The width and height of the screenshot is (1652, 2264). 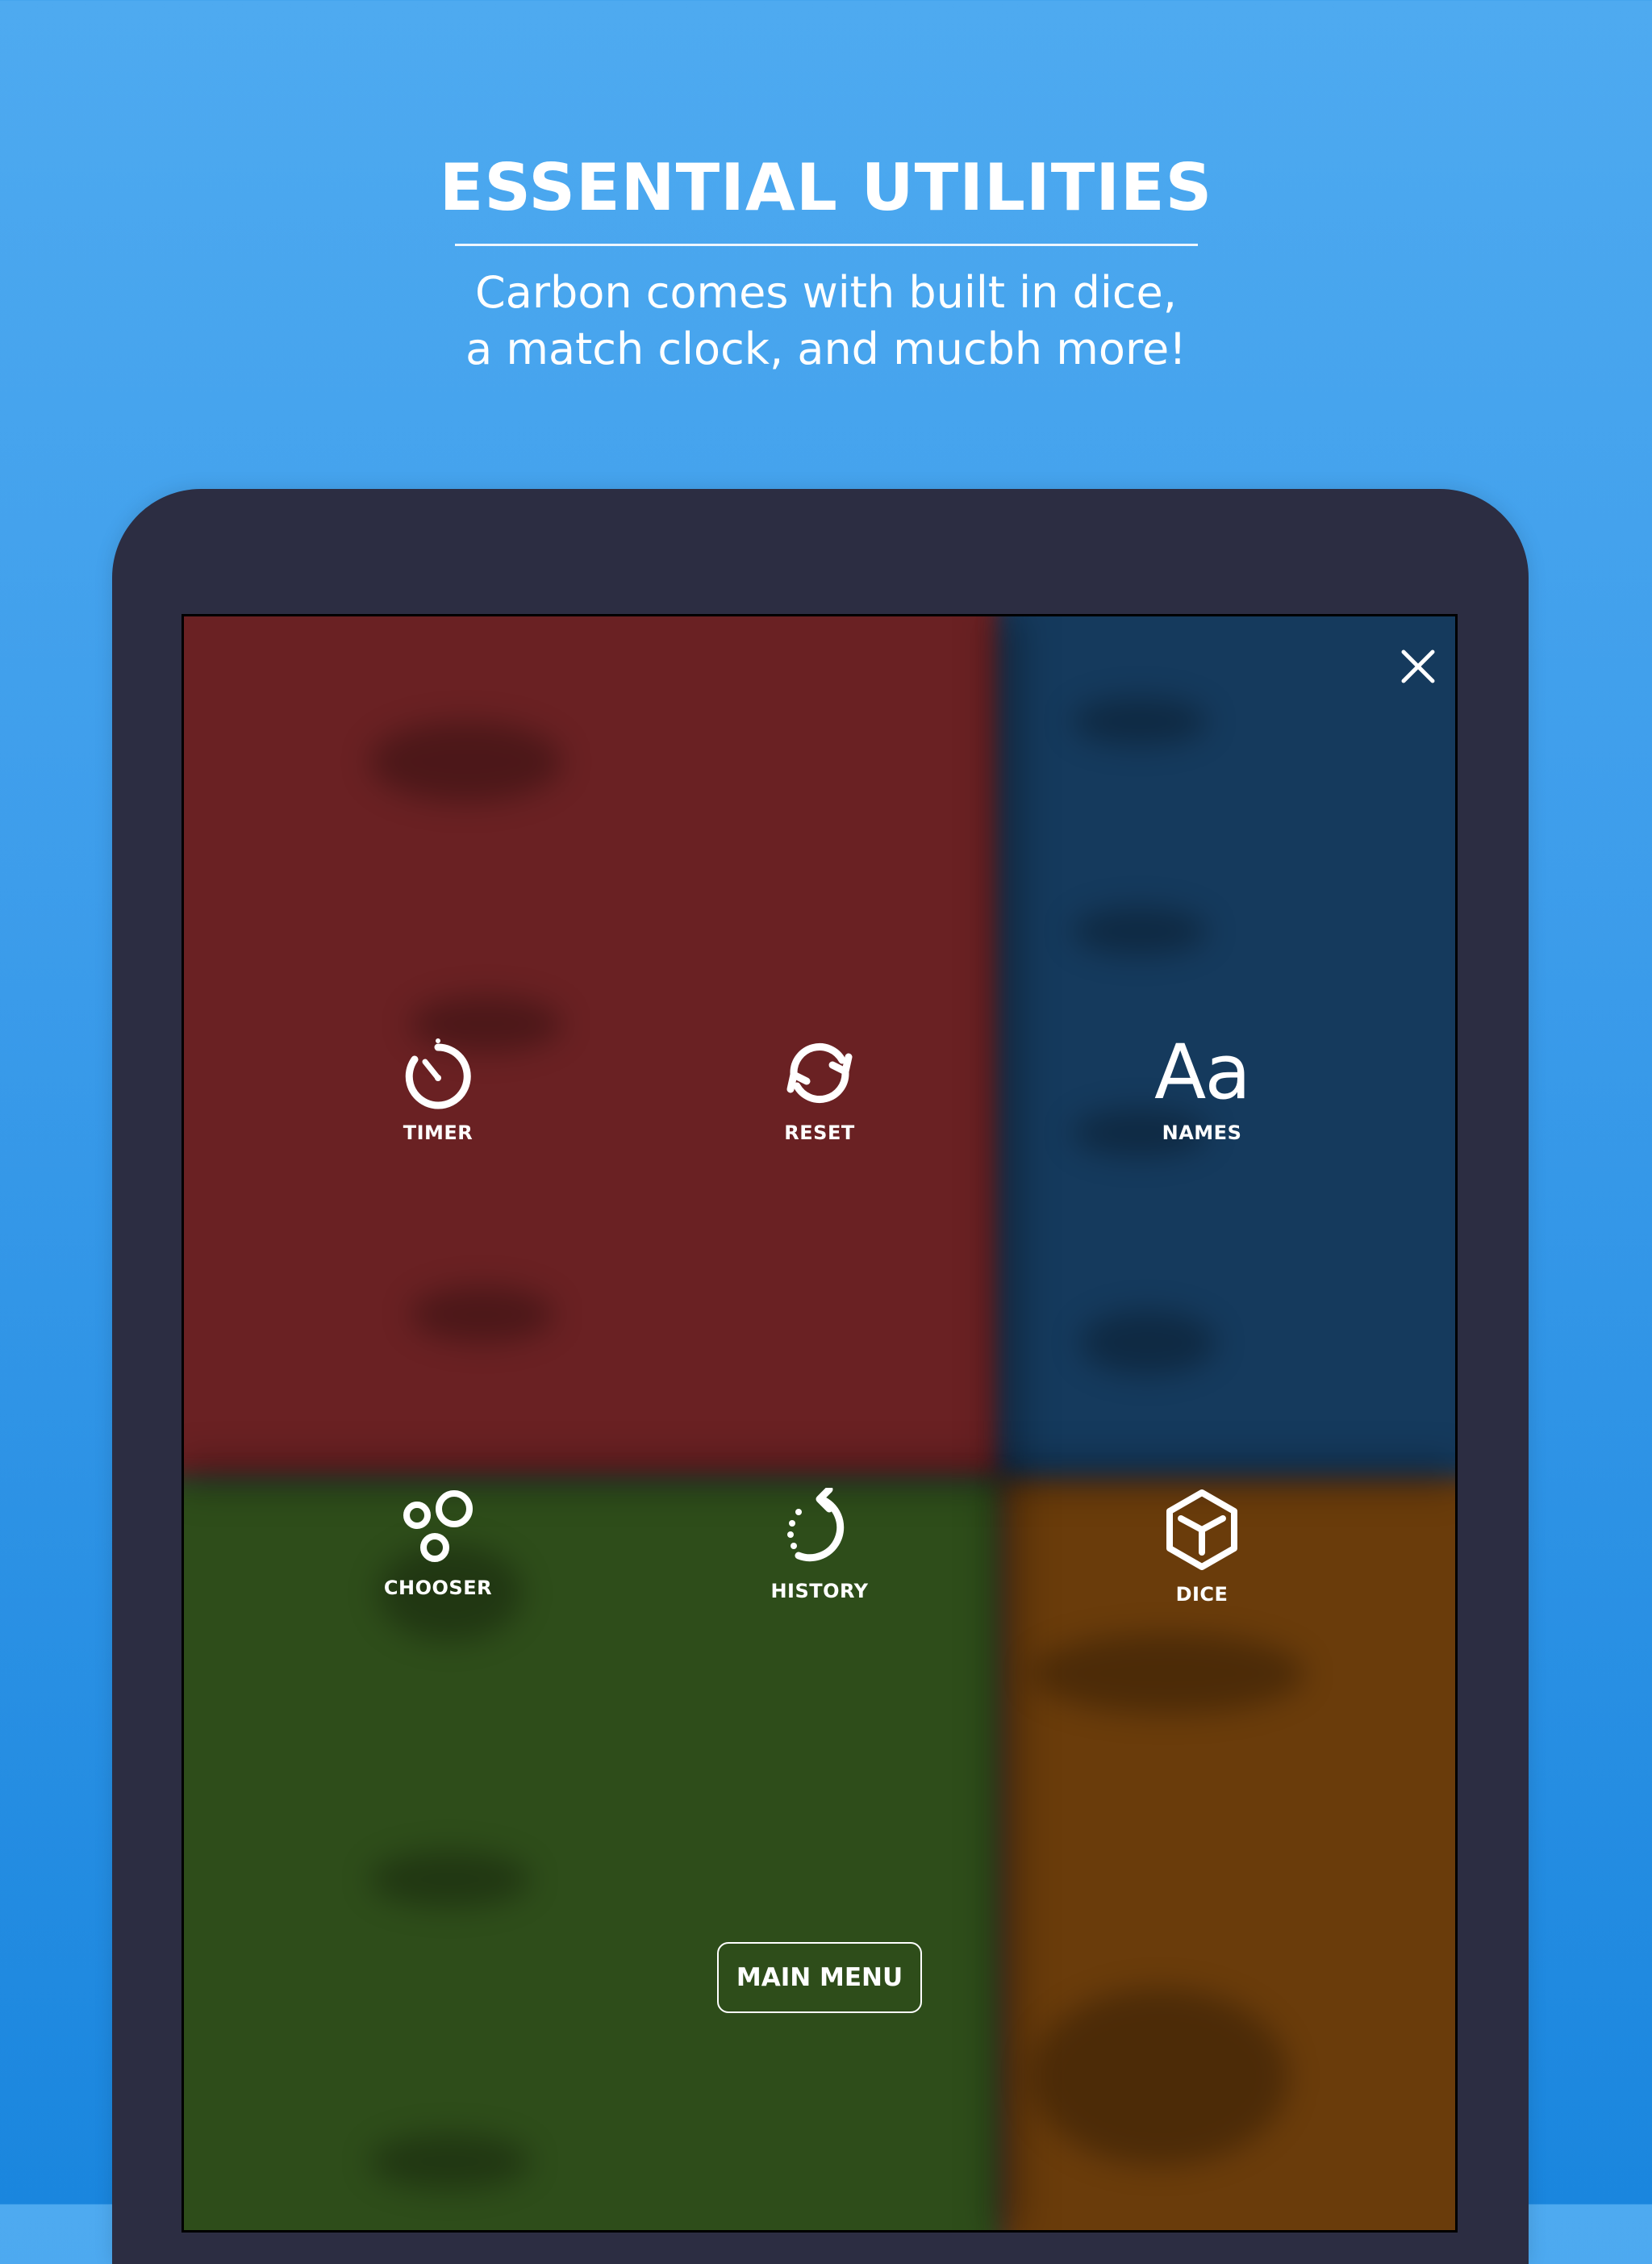 I want to click on dice-icon, so click(x=1201, y=1529).